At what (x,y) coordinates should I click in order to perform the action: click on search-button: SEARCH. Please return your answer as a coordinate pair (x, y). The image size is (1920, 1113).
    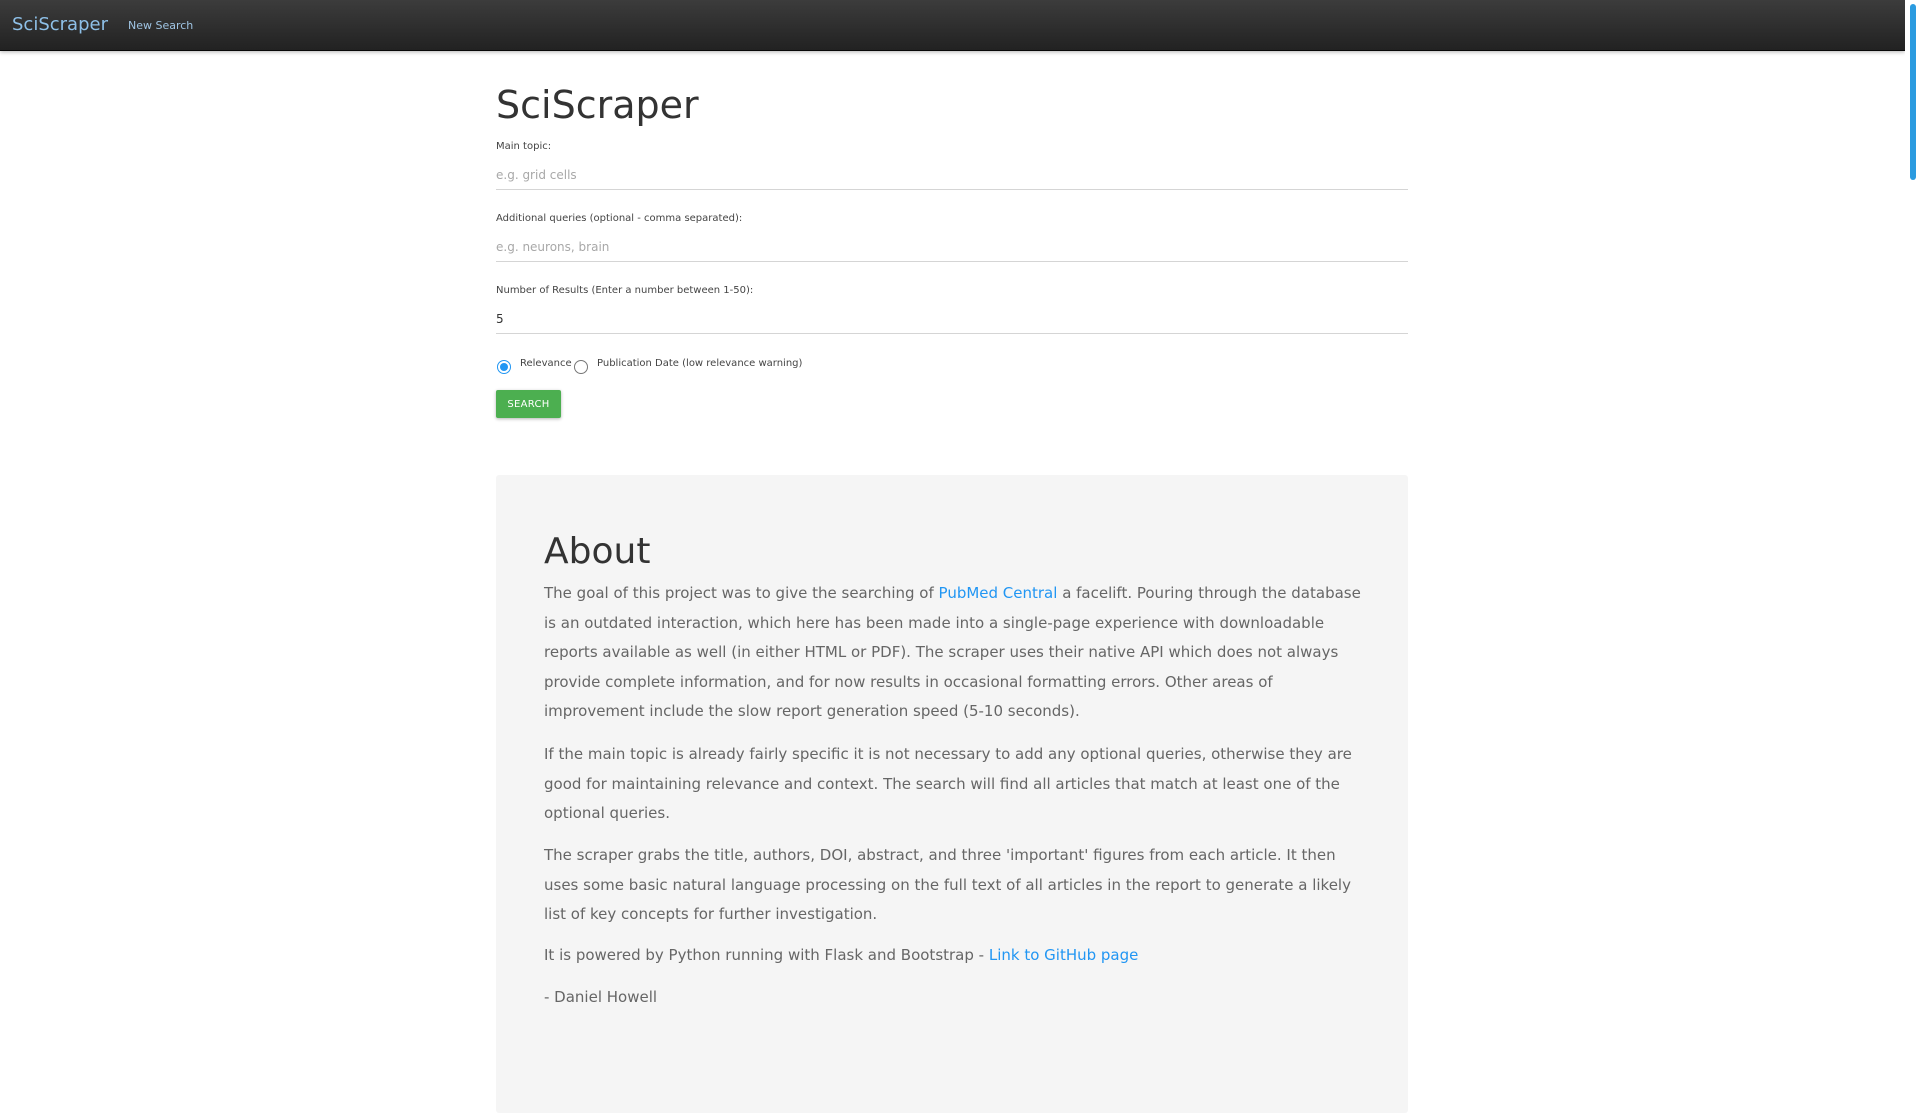
    Looking at the image, I should click on (528, 404).